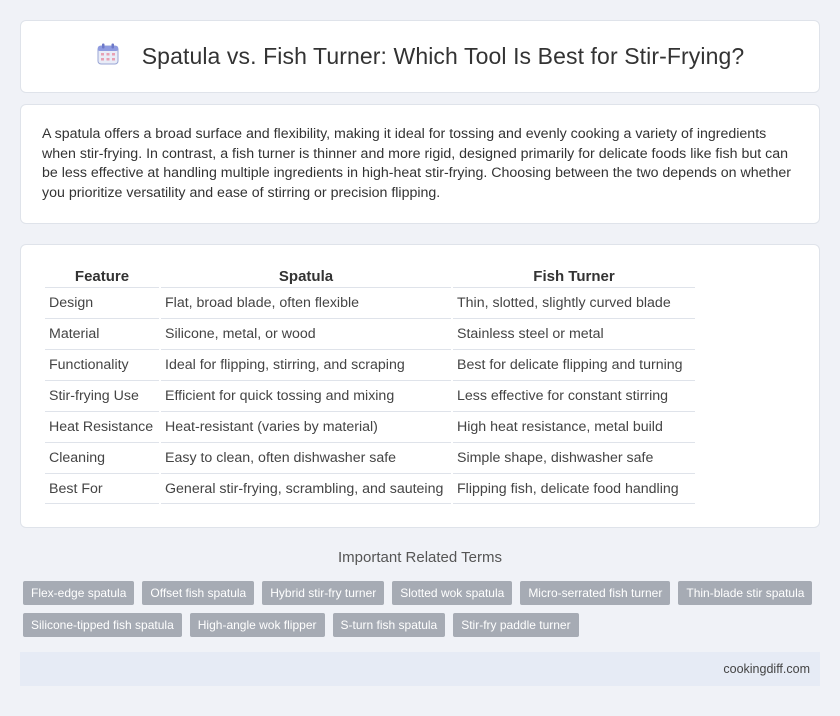 The image size is (840, 716). I want to click on column-header-feature: Feature, so click(102, 276).